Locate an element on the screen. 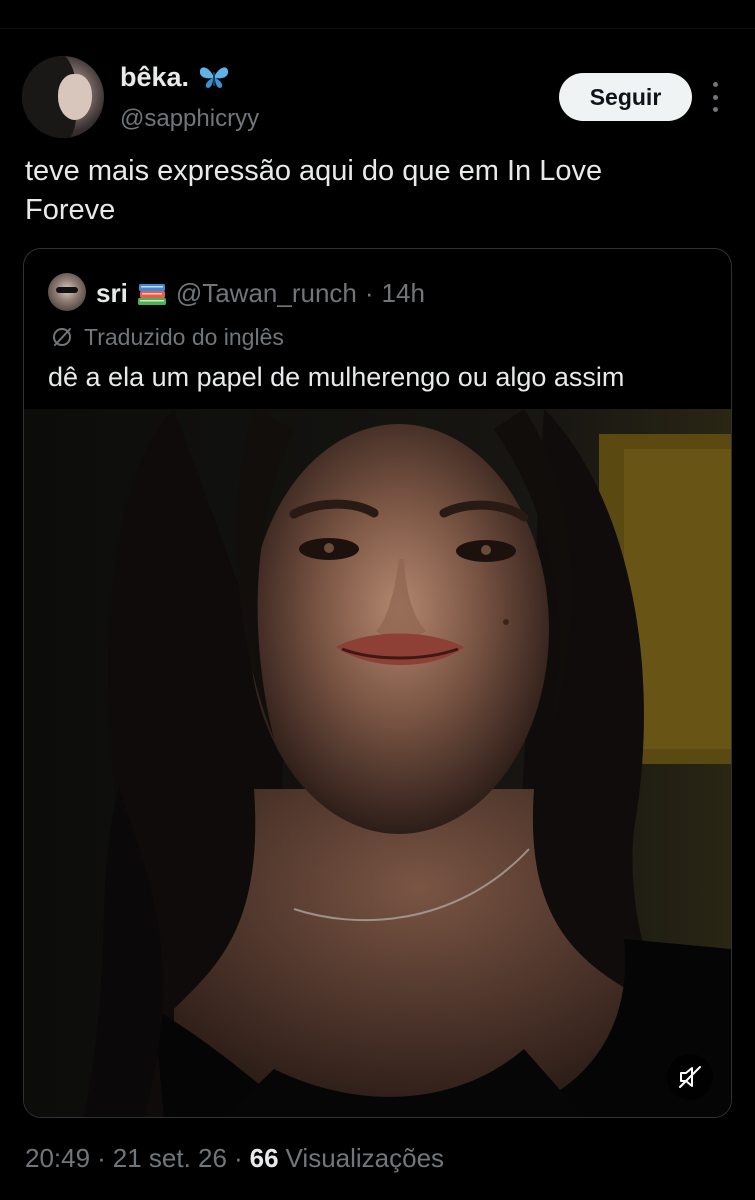 The height and width of the screenshot is (1200, 755). books-icon is located at coordinates (152, 293).